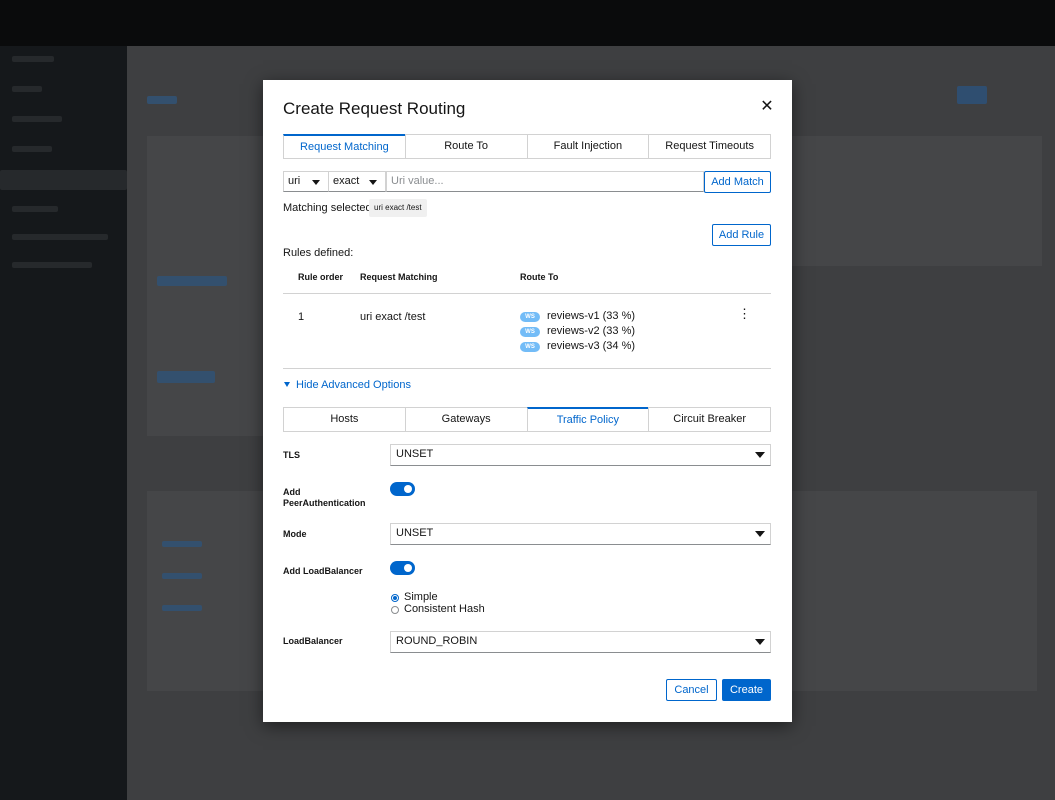 This screenshot has height=800, width=1055. I want to click on mode-select: UNSET, so click(580, 534).